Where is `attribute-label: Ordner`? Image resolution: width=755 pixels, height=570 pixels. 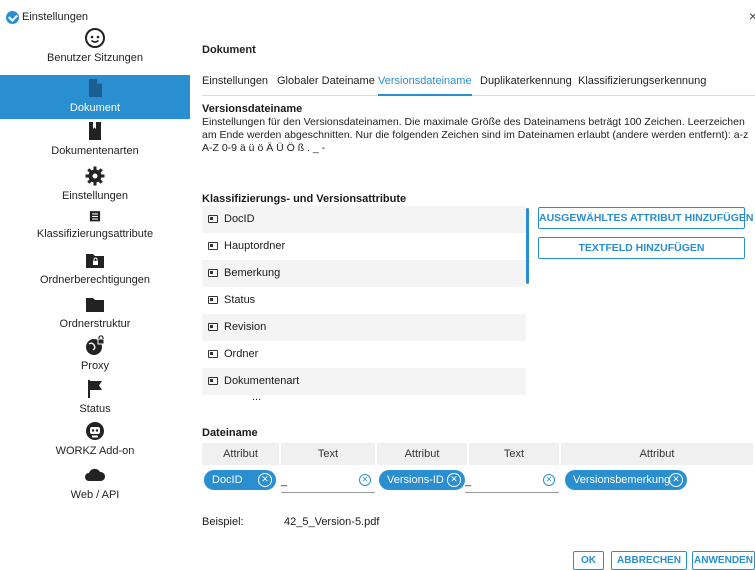
attribute-label: Ordner is located at coordinates (241, 354).